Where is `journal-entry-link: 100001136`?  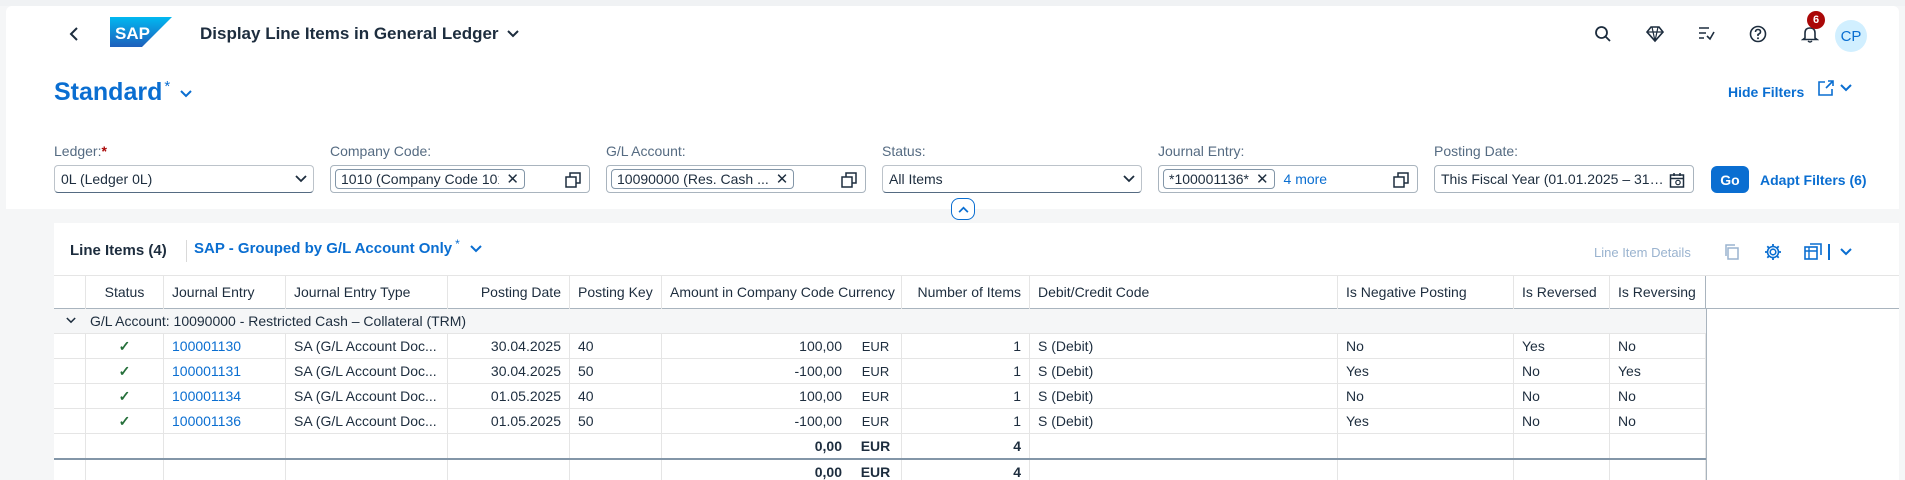 journal-entry-link: 100001136 is located at coordinates (225, 421).